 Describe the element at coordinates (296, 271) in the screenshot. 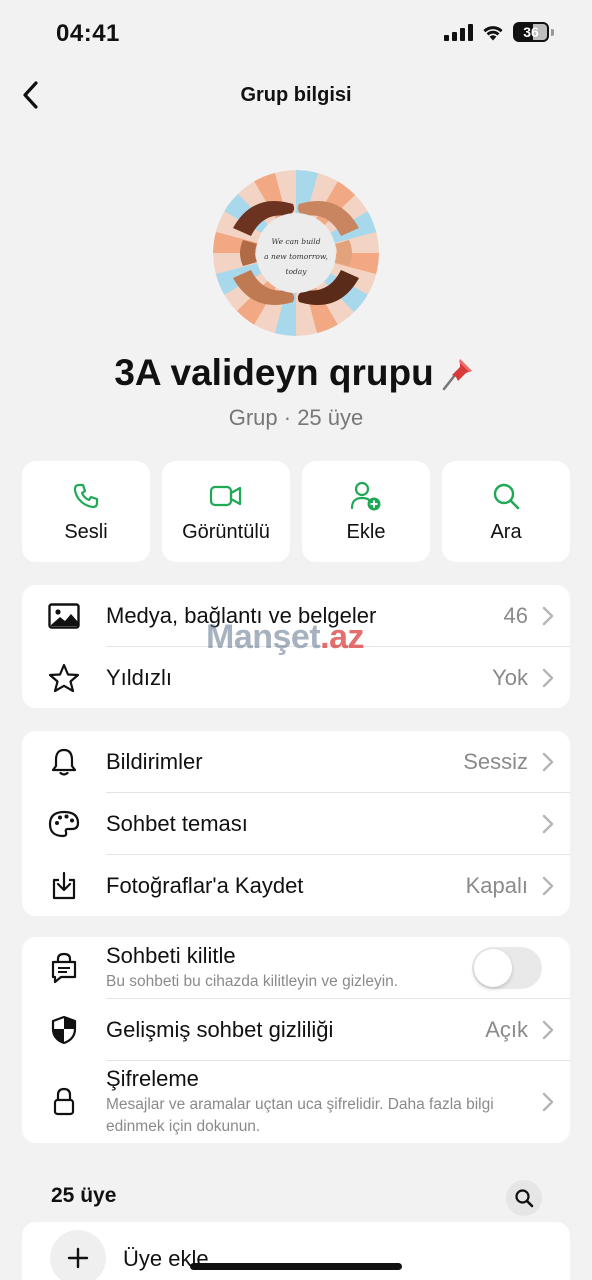

I see `avatar-text-3: today` at that location.